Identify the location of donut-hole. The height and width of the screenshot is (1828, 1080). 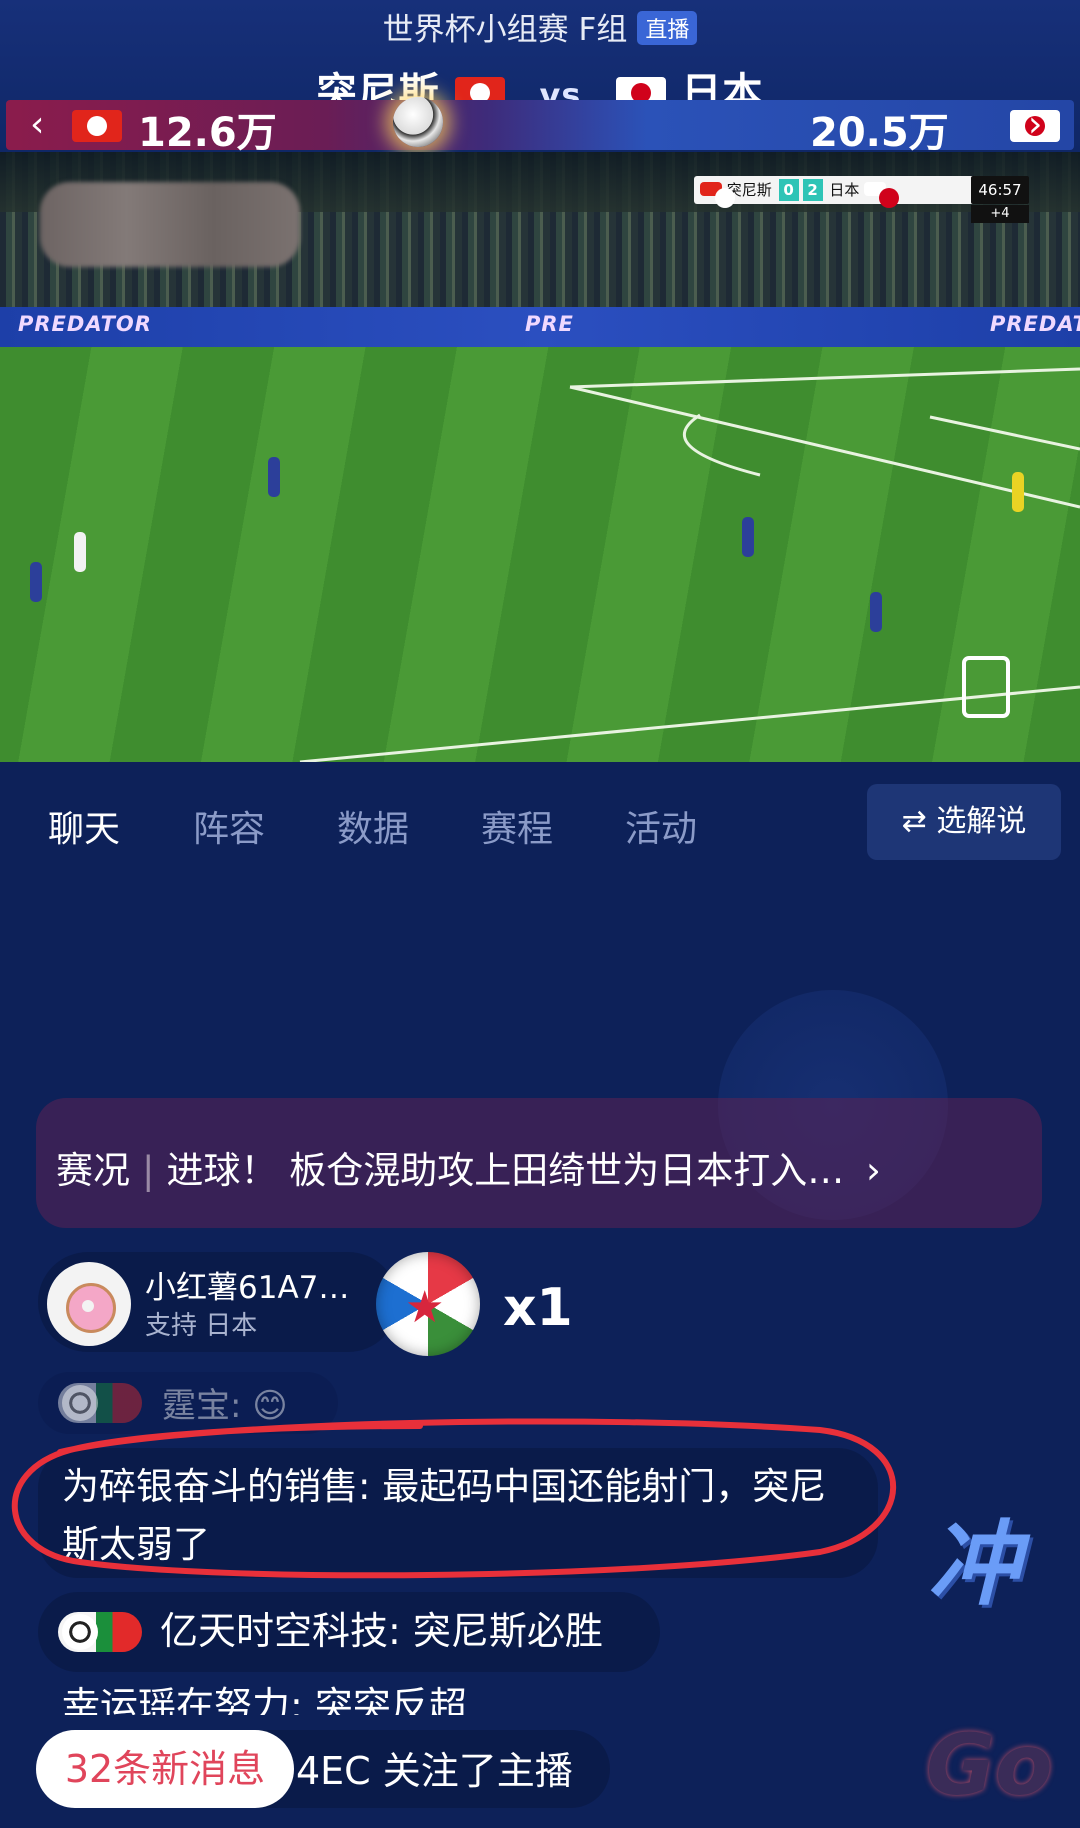
(88, 1306).